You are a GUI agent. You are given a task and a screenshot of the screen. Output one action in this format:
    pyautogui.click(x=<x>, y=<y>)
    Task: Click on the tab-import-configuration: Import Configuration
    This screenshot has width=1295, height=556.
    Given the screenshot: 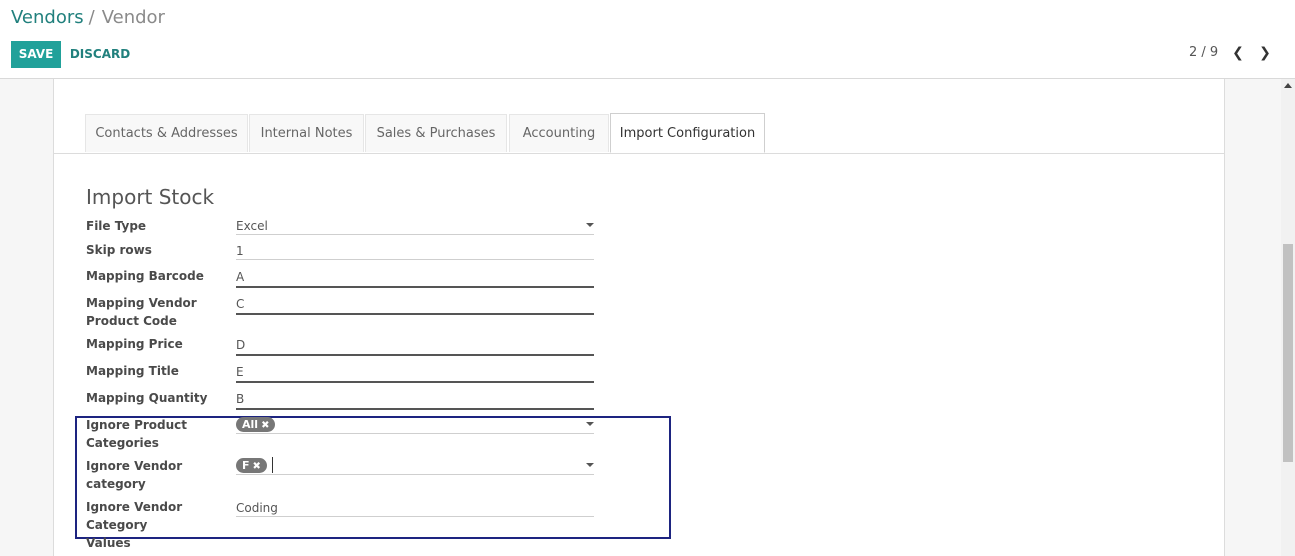 What is the action you would take?
    pyautogui.click(x=687, y=133)
    